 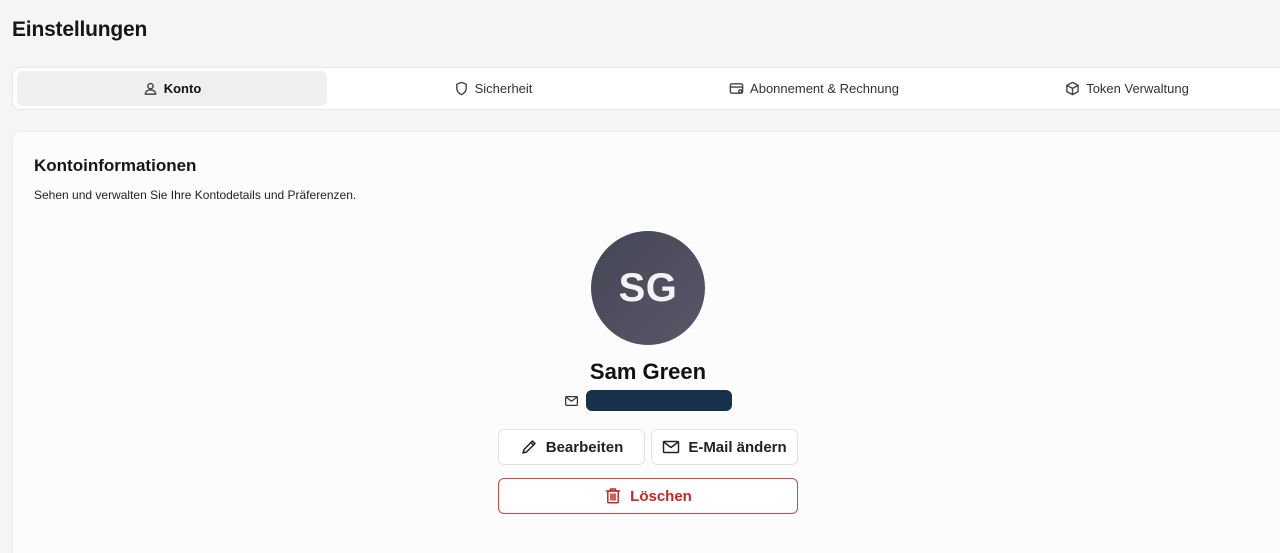 What do you see at coordinates (648, 371) in the screenshot?
I see `user-name: Sam Green` at bounding box center [648, 371].